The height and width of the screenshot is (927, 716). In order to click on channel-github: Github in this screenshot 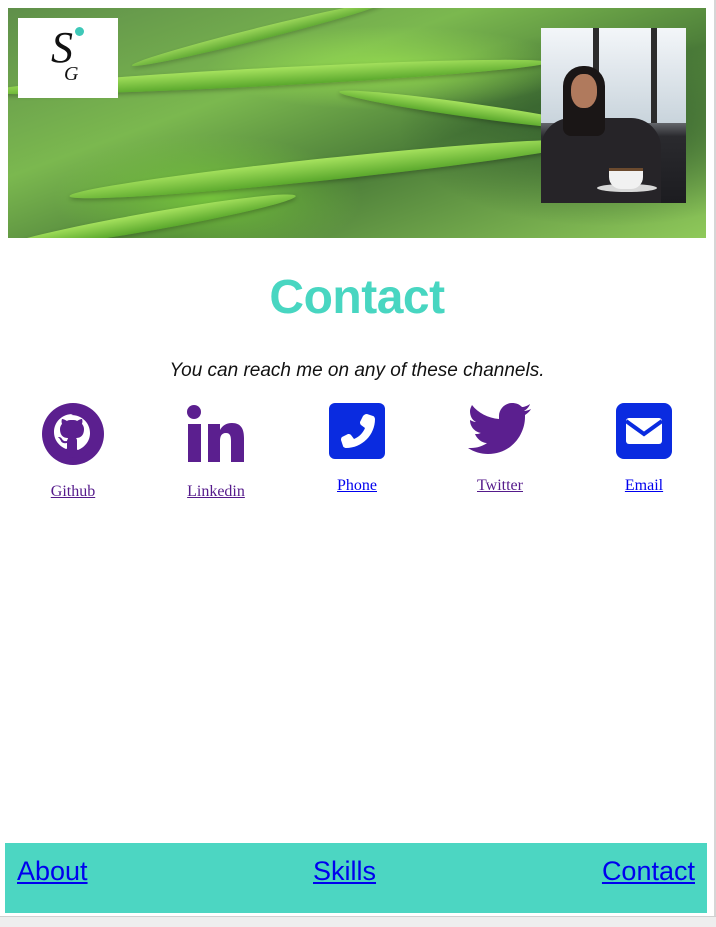, I will do `click(73, 451)`.